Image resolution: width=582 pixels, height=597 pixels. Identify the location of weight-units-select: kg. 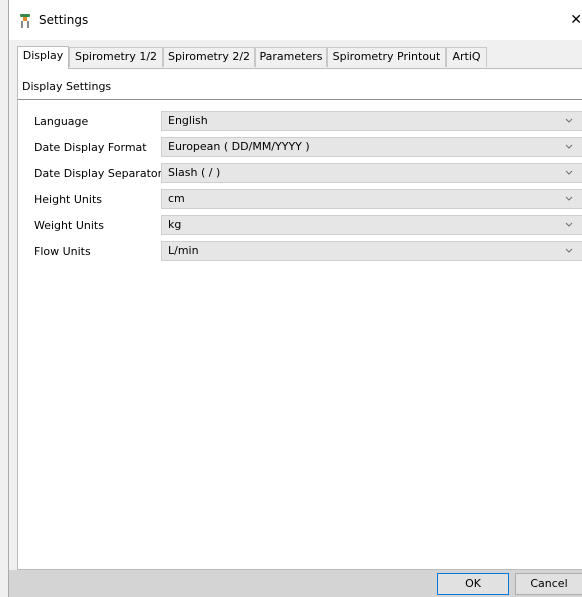
(371, 225).